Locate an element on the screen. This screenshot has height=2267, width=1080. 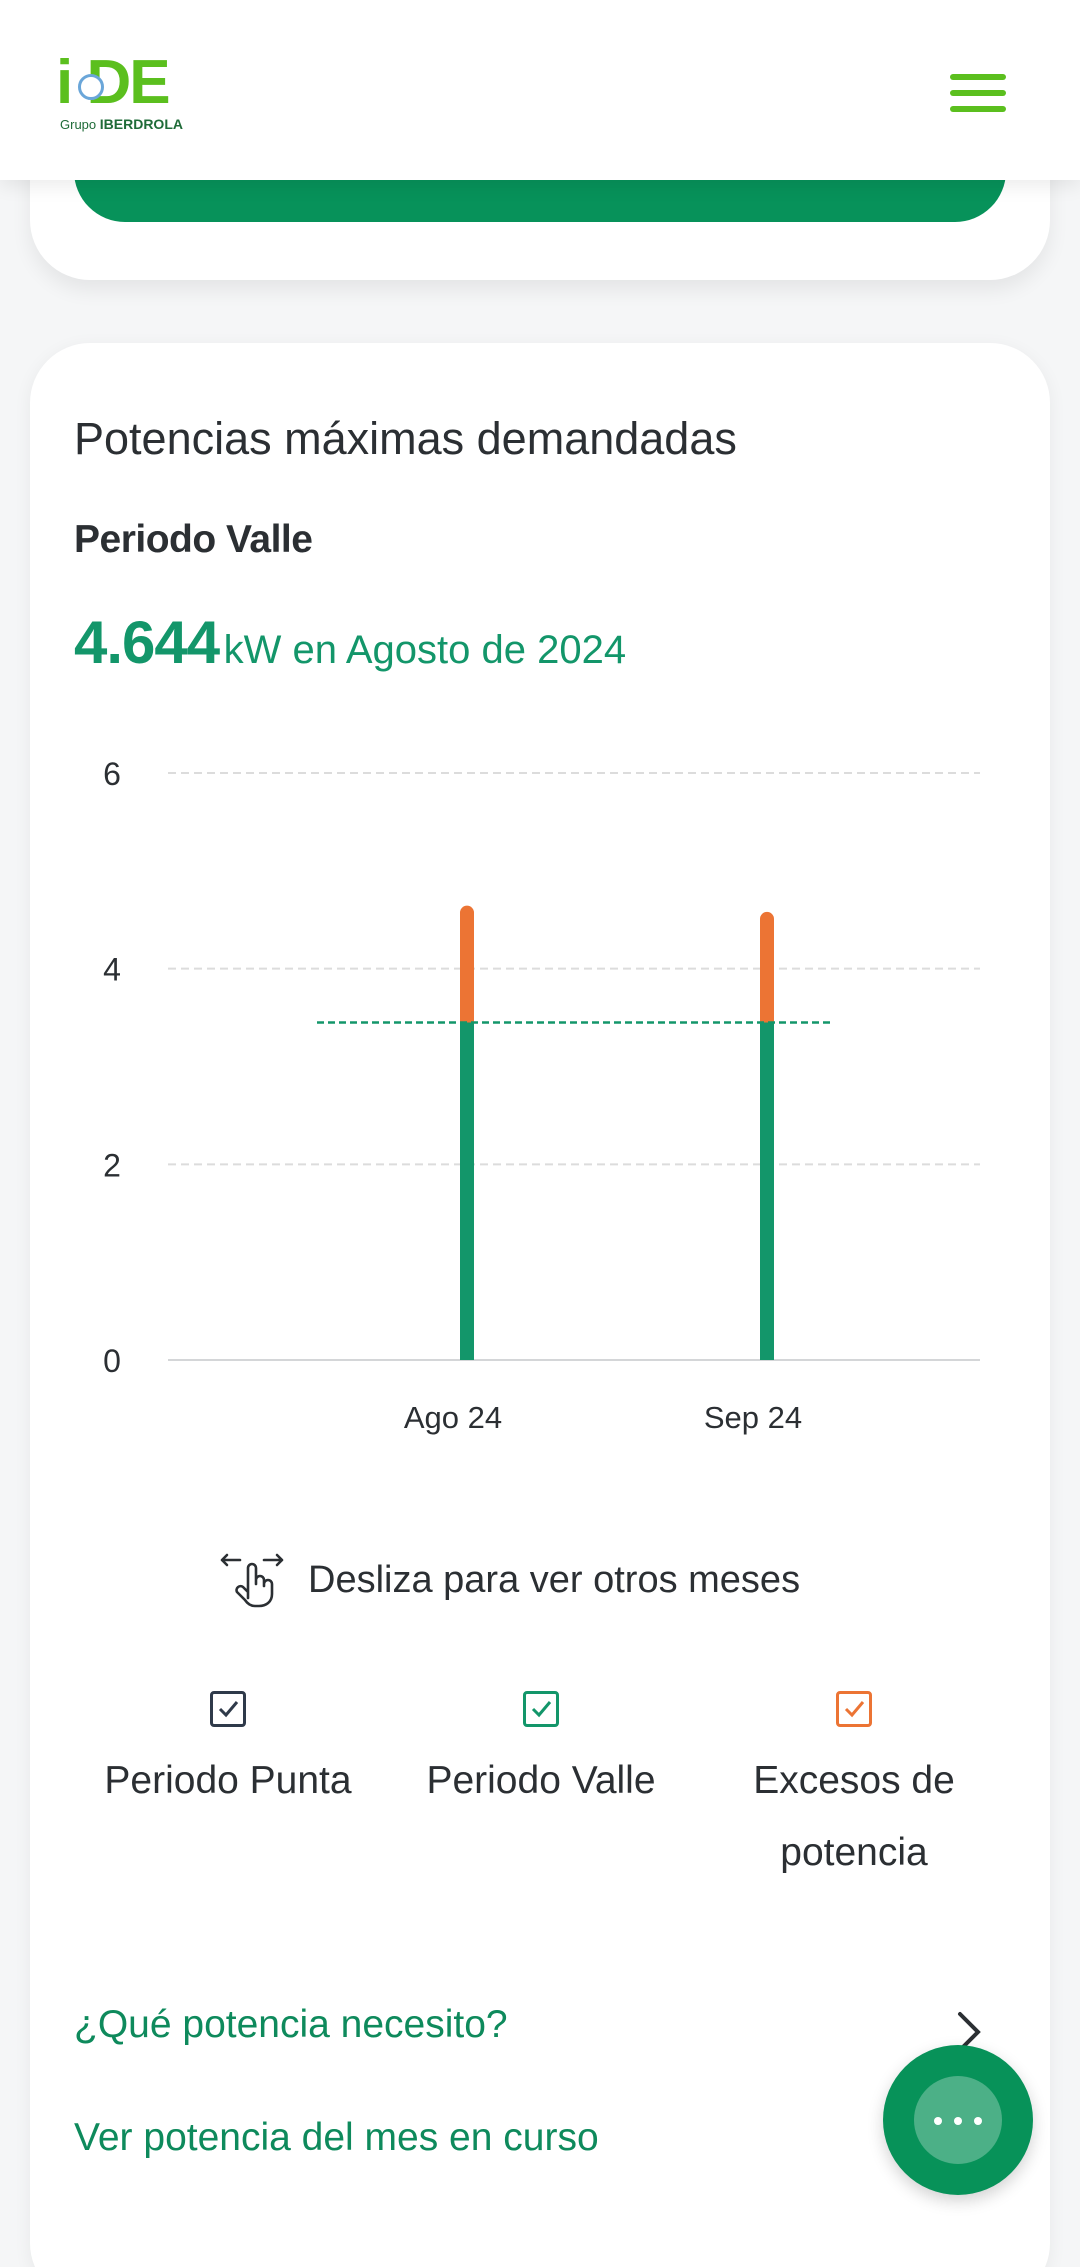
checkbox-periodo-punta is located at coordinates (228, 1709).